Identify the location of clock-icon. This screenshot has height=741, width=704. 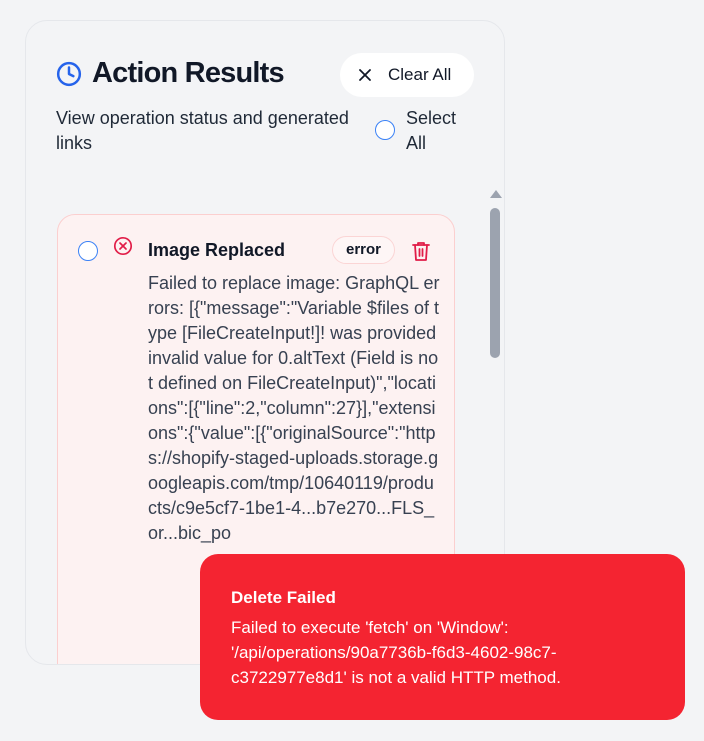
(69, 73).